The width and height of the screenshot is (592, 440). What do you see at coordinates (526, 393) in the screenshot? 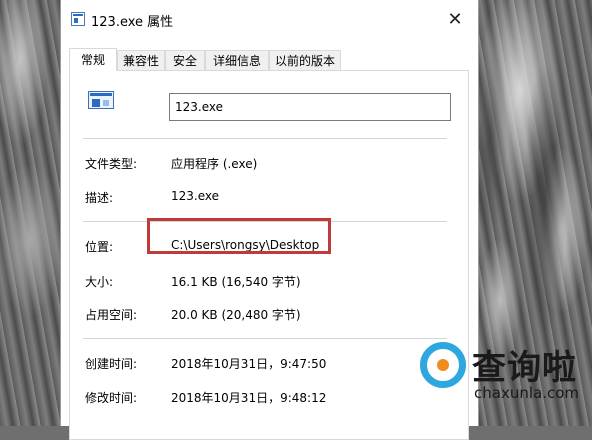
I see `watermark-domain: chaxunla.com` at bounding box center [526, 393].